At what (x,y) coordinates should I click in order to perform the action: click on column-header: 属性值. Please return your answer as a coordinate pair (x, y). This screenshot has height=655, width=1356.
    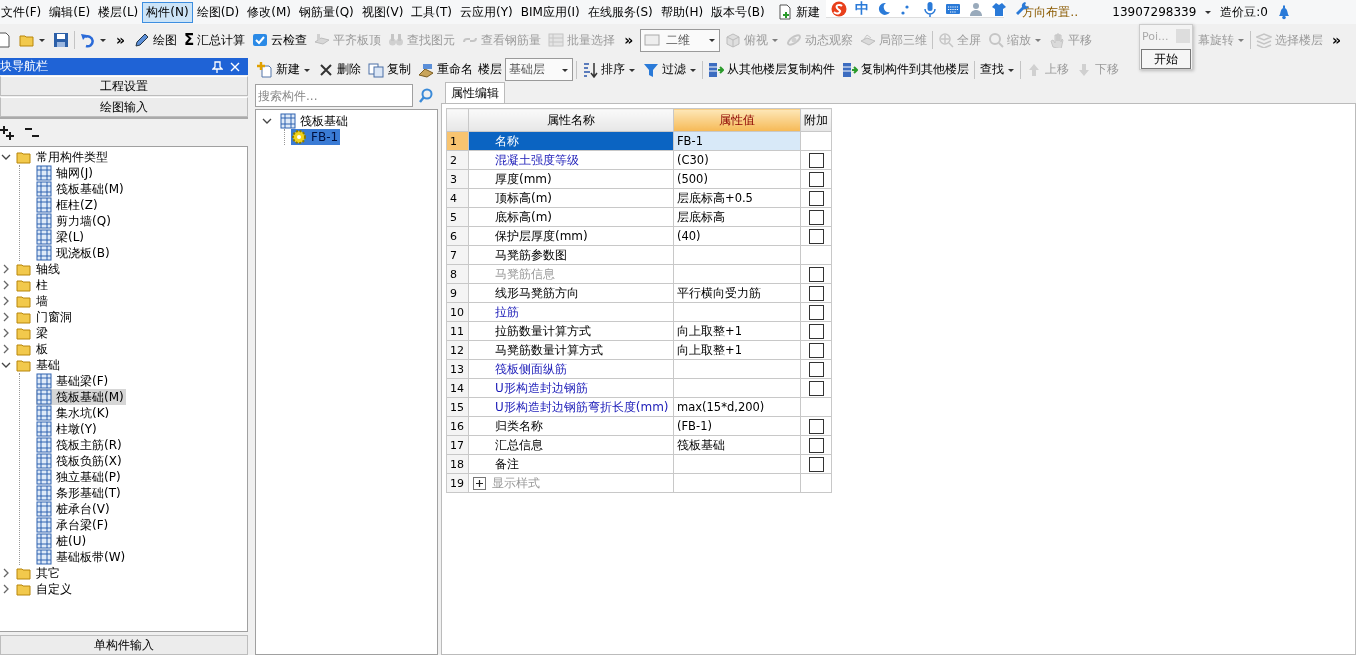
    Looking at the image, I should click on (737, 120).